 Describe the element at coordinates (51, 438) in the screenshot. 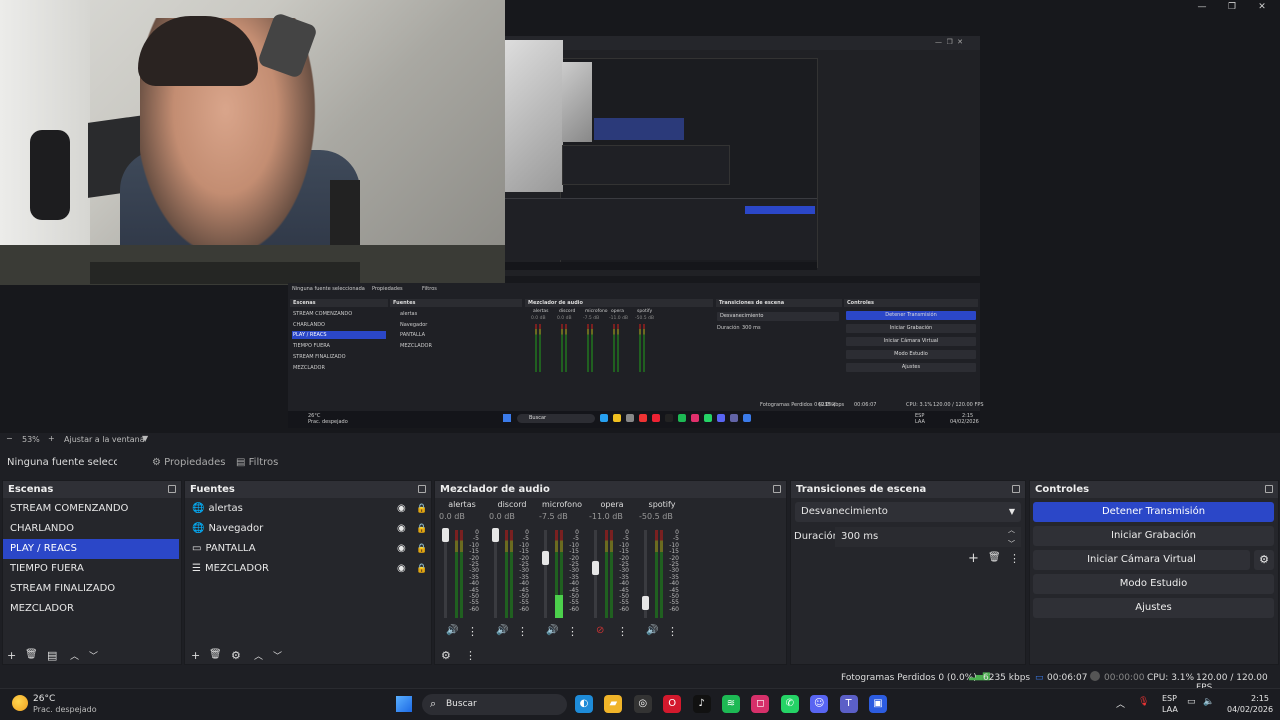

I see `zoom-in-button: +` at that location.